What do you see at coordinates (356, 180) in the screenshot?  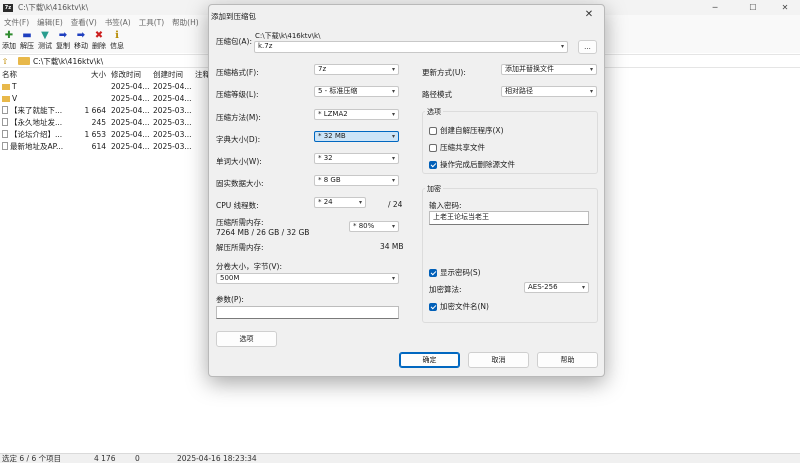 I see `solid-size-select: * 8 GB ▾` at bounding box center [356, 180].